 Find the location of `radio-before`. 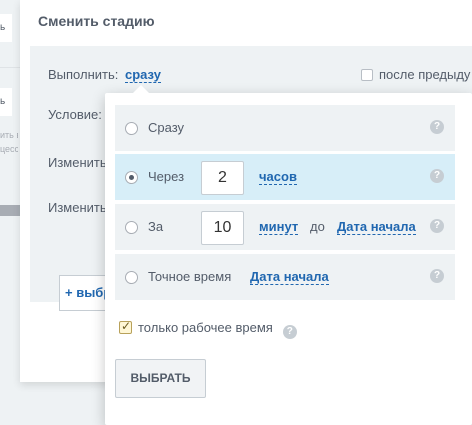

radio-before is located at coordinates (131, 227).